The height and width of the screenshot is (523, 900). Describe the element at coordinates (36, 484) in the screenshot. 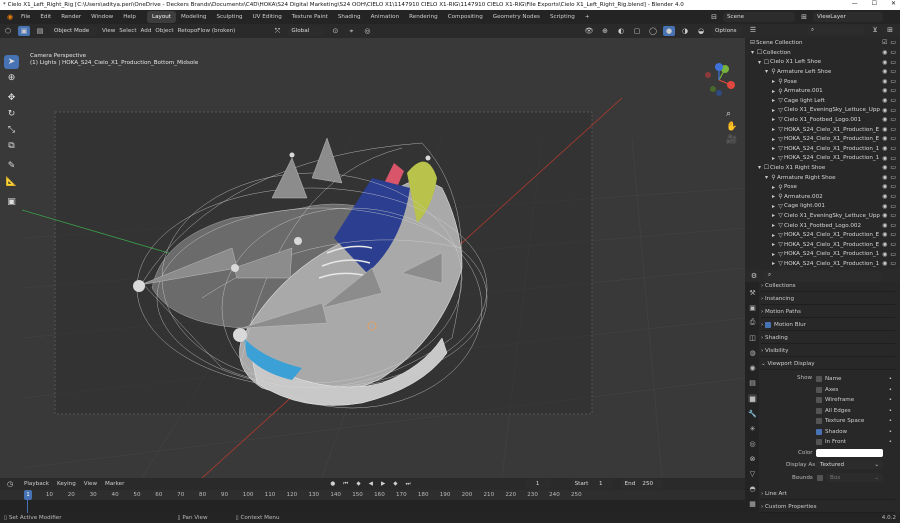

I see `menu-playback: Playback` at that location.